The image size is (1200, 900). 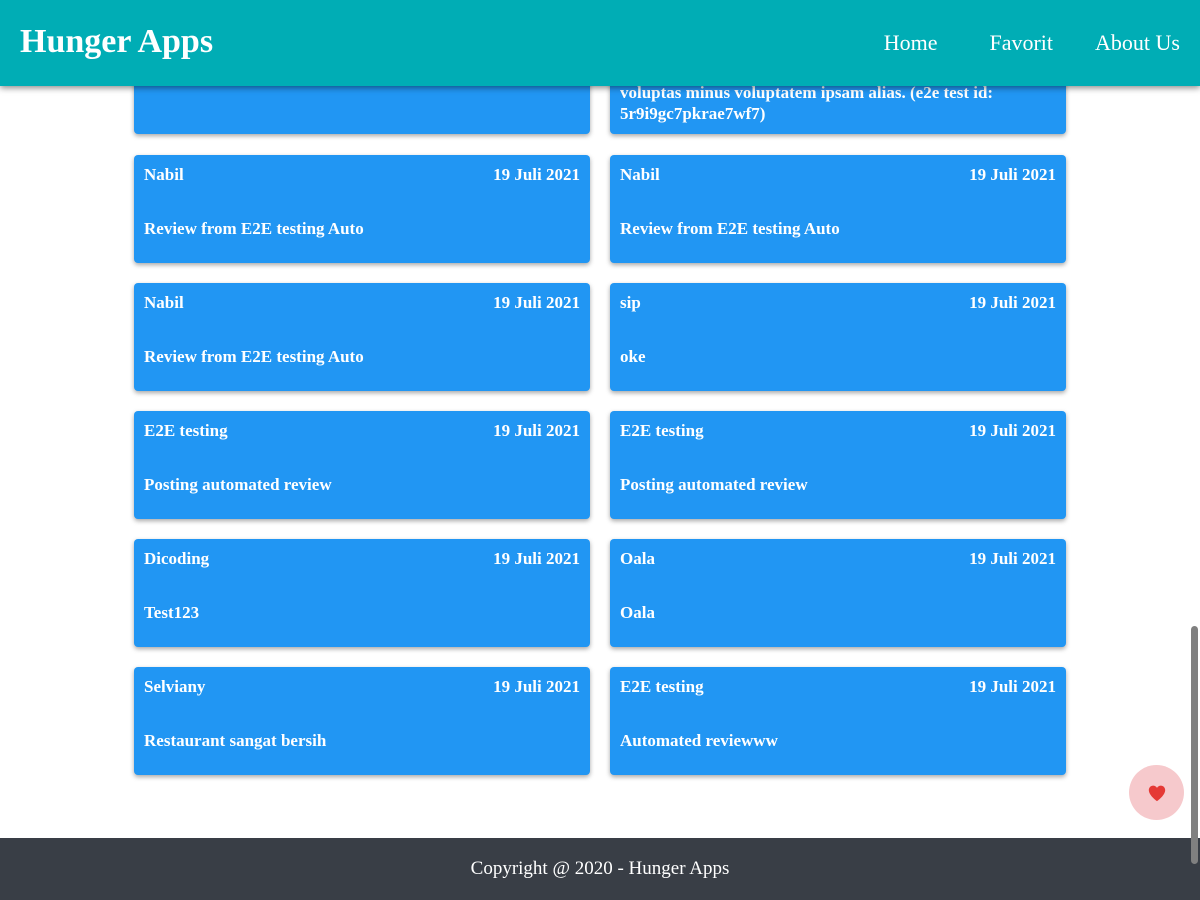 I want to click on reviewer-name: Selviany, so click(x=175, y=686).